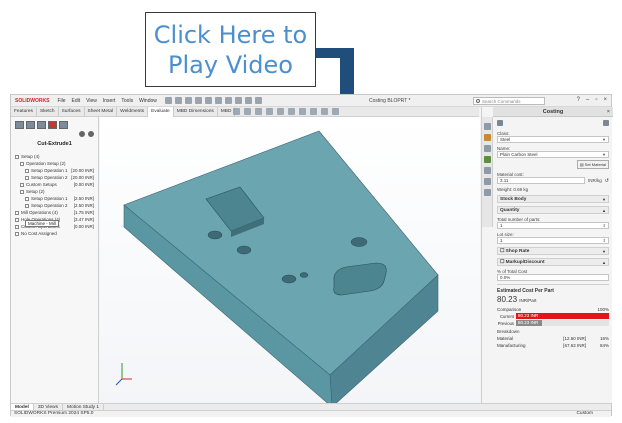  Describe the element at coordinates (578, 100) in the screenshot. I see `help-icon: ?` at that location.